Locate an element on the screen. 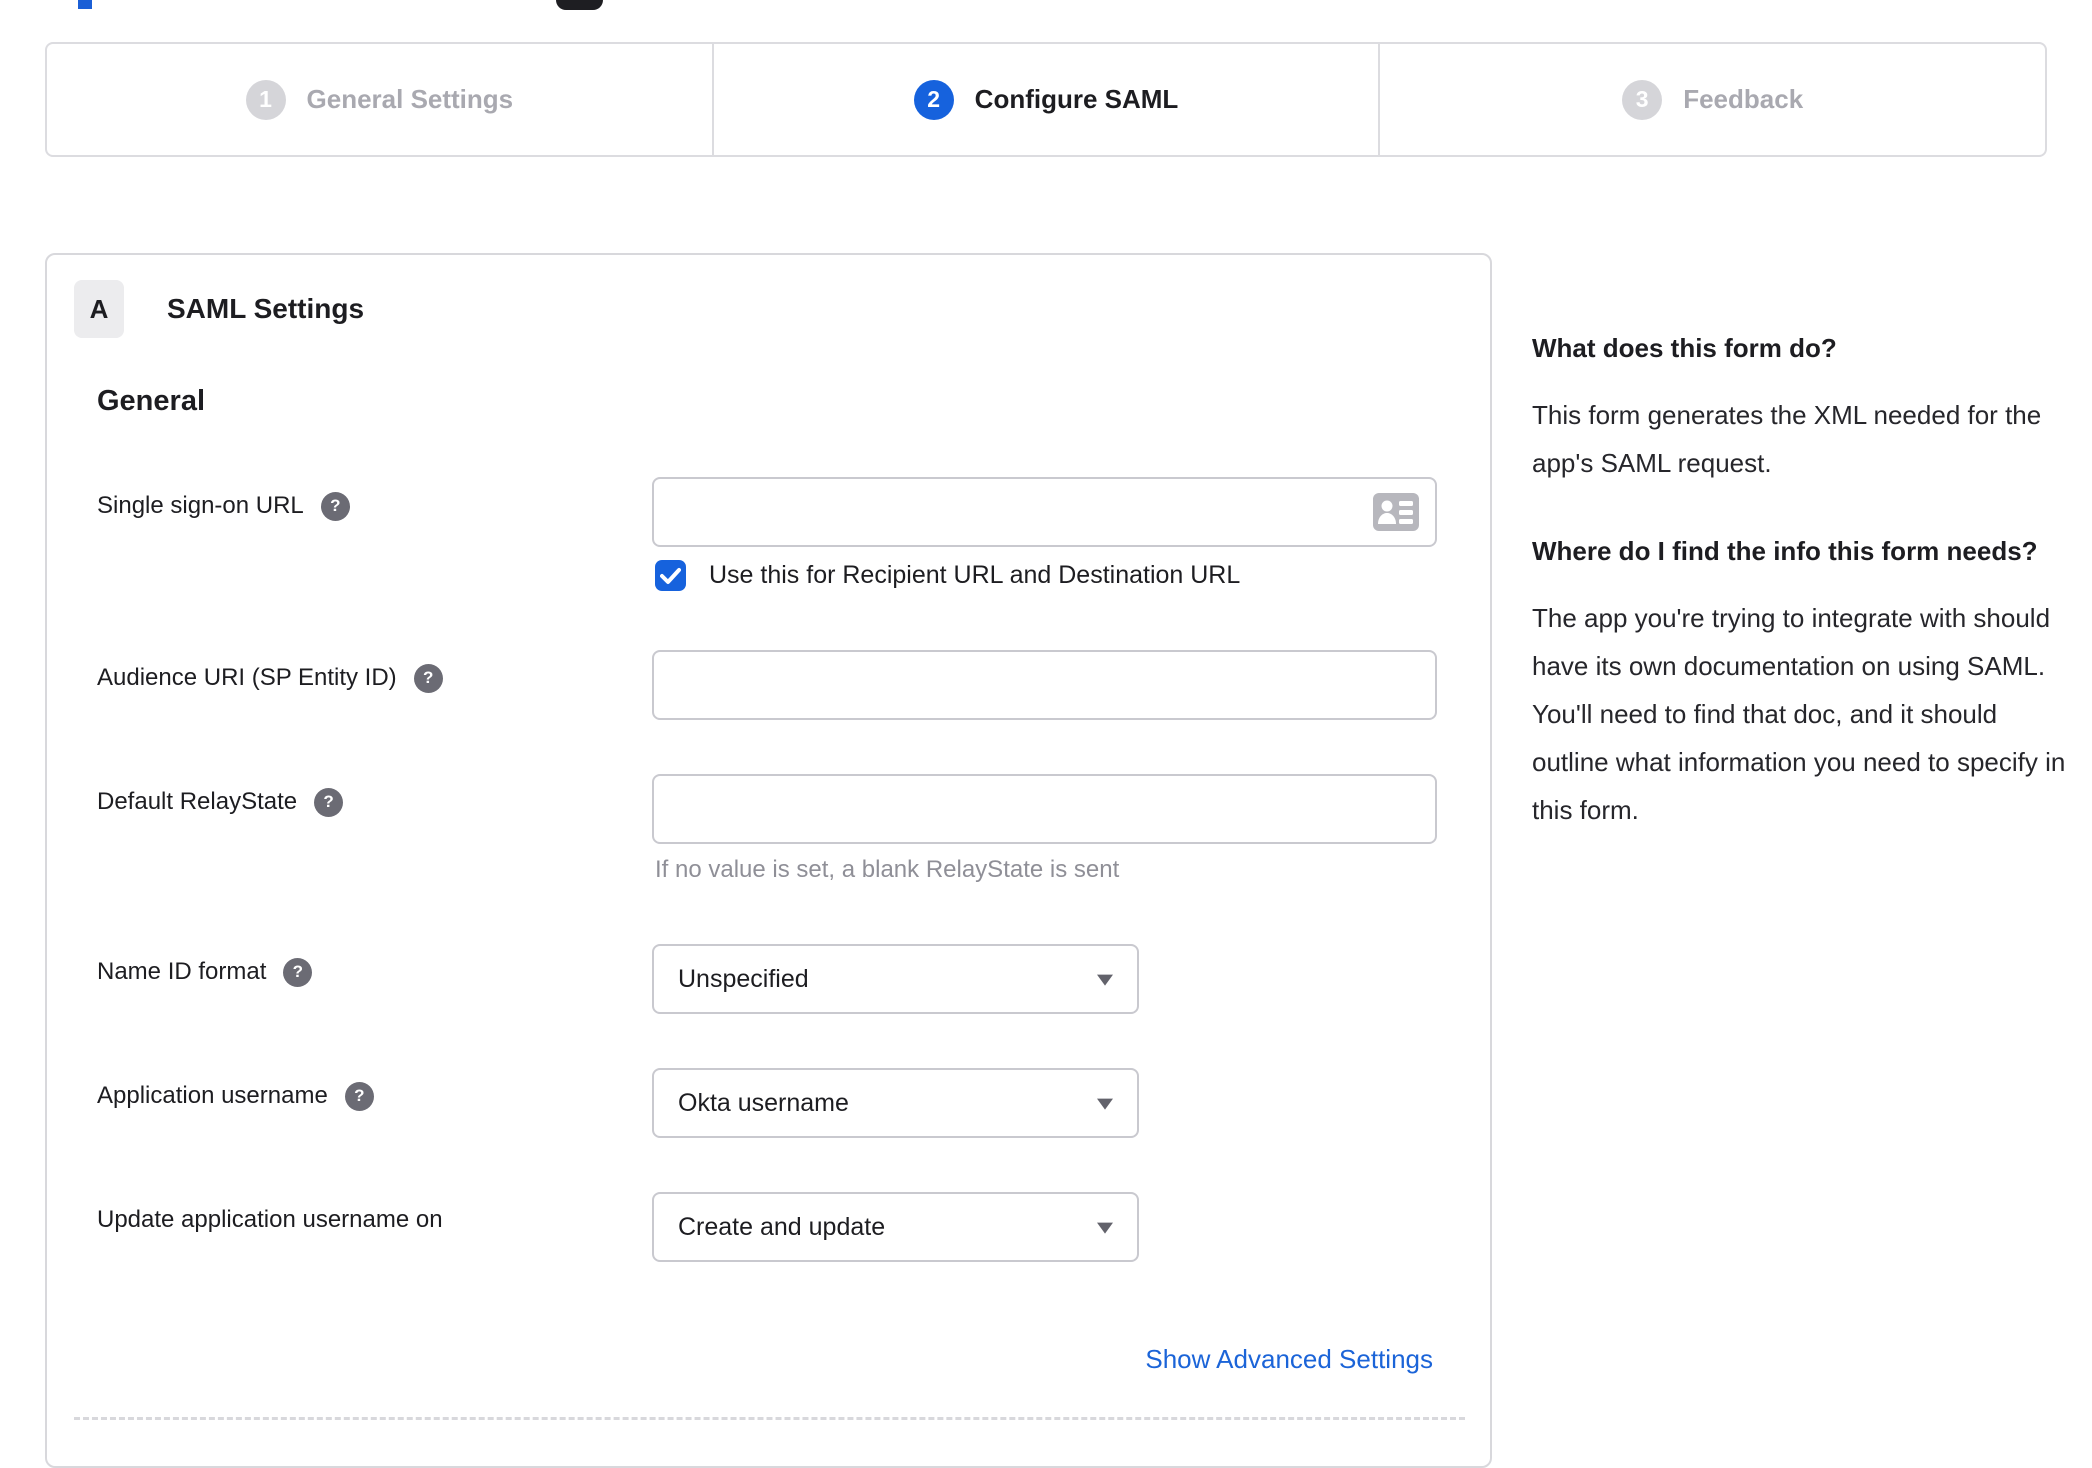 The height and width of the screenshot is (1468, 2092). default-relaystate-field-wrap is located at coordinates (1044, 809).